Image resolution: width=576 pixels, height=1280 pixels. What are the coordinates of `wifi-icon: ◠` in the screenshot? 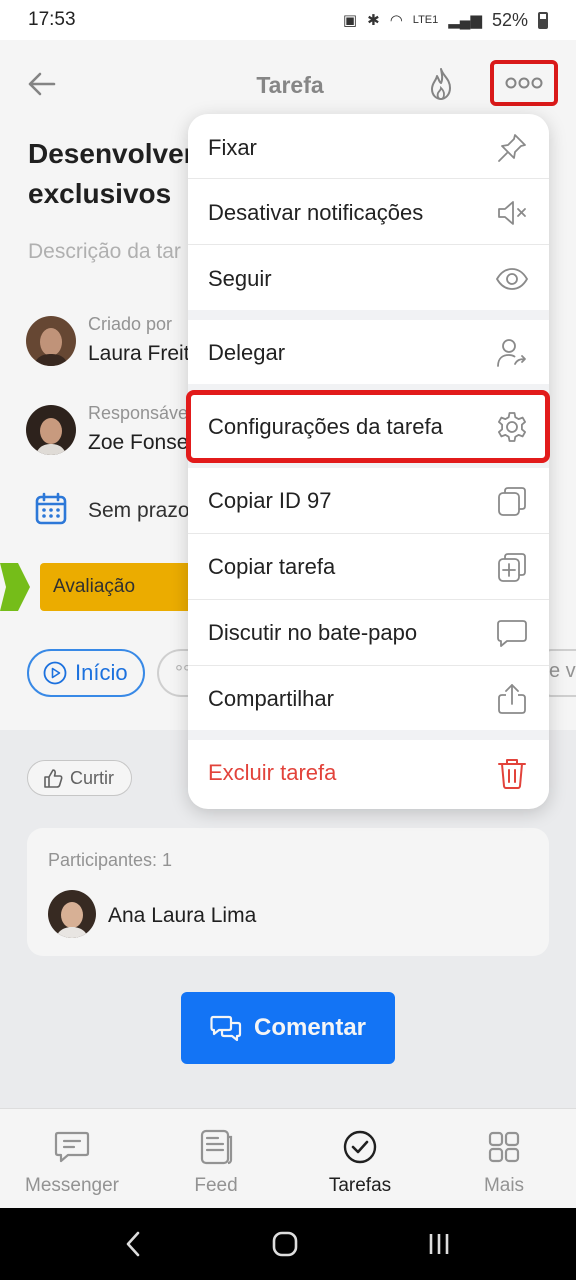 It's located at (396, 20).